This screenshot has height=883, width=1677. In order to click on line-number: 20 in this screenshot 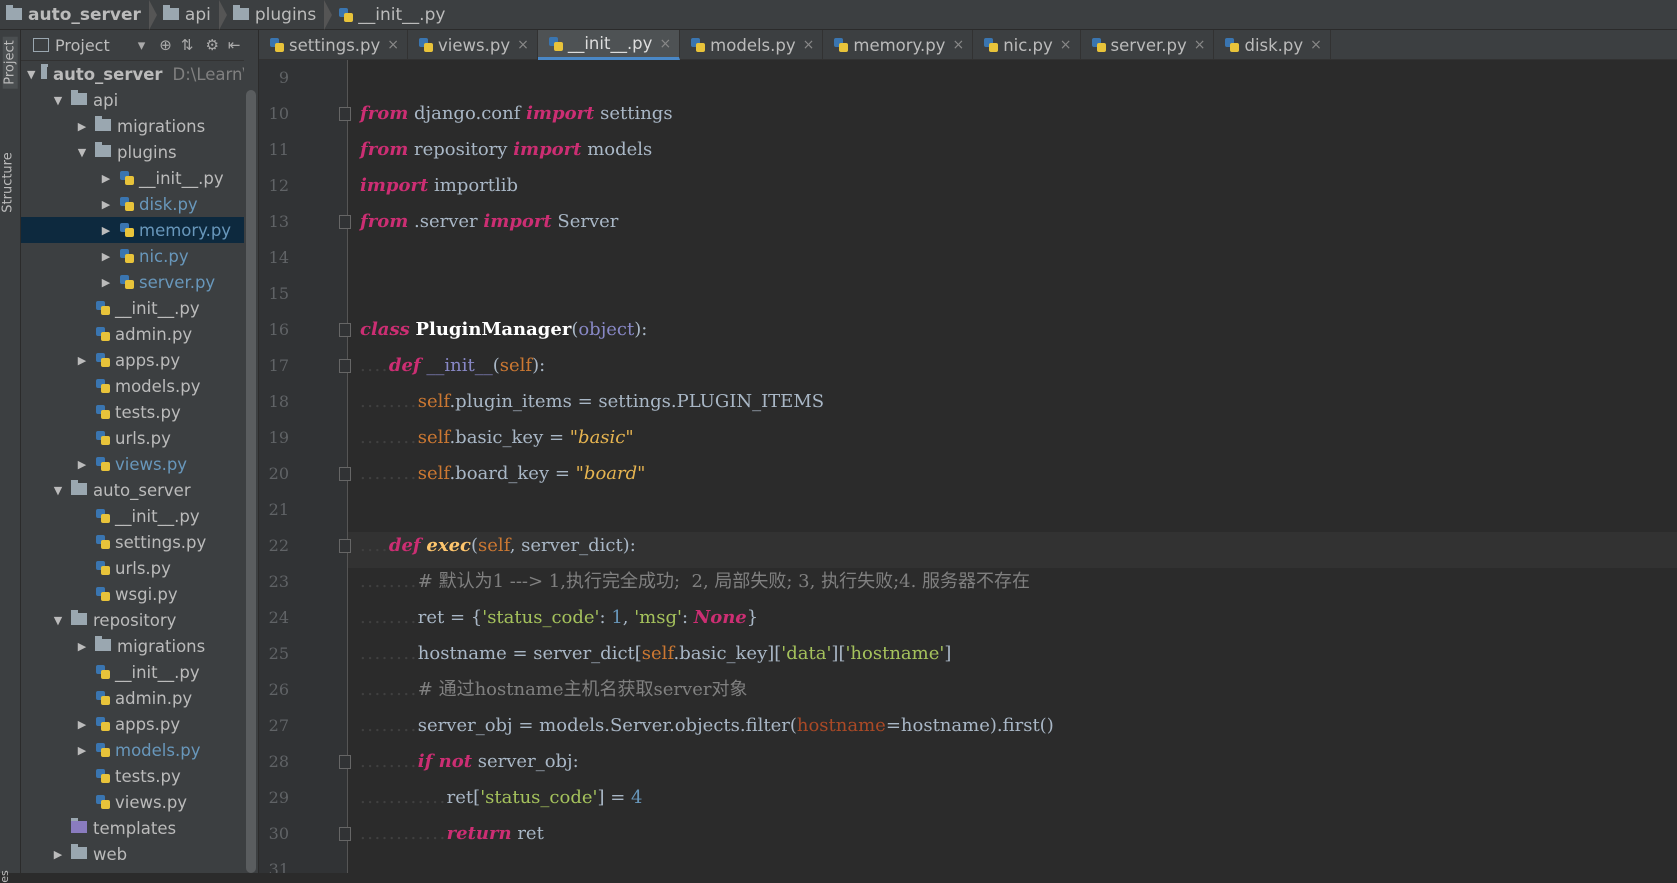, I will do `click(278, 473)`.